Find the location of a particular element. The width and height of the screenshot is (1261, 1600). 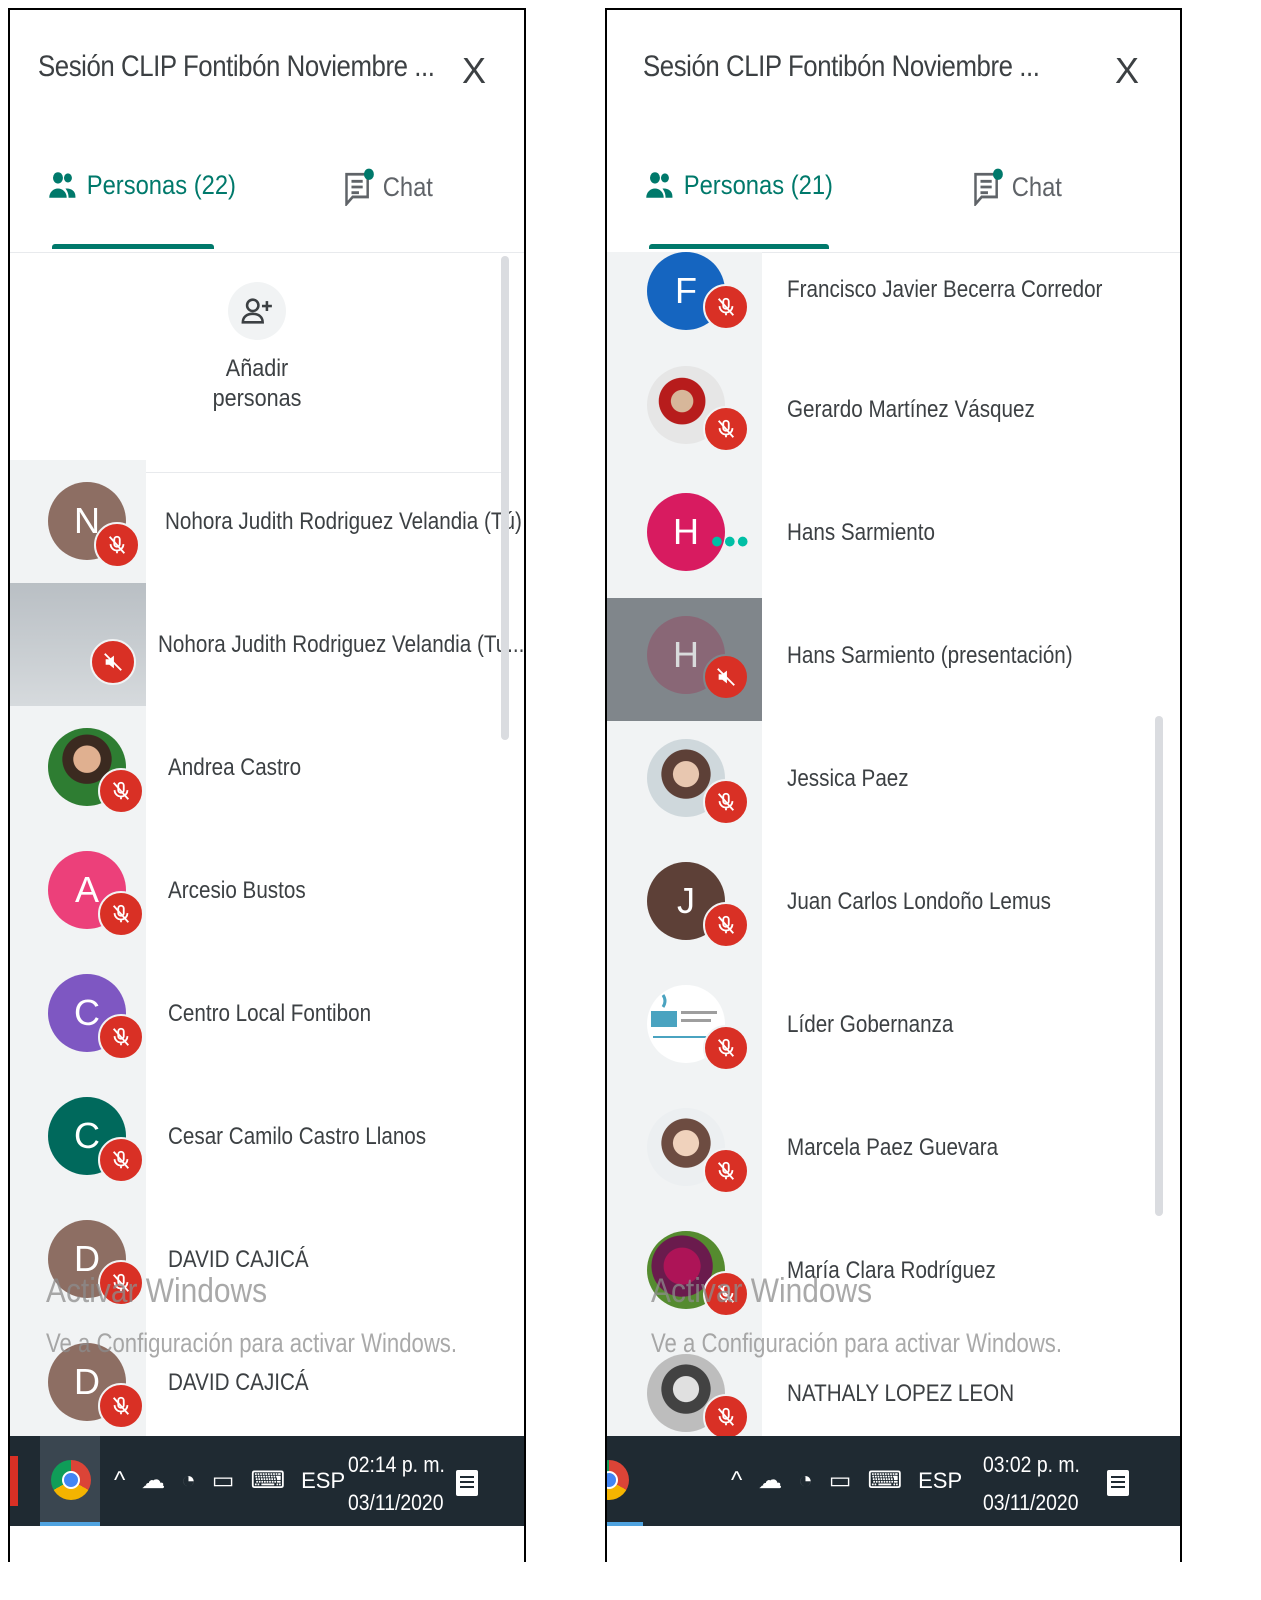

participant-row: A Arcesio Bustos is located at coordinates (265, 890).